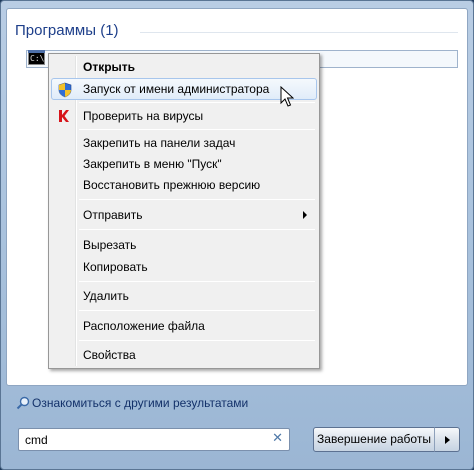 The image size is (474, 470). Describe the element at coordinates (176, 89) in the screenshot. I see `menu-item-label: Запуск от имени администратора` at that location.